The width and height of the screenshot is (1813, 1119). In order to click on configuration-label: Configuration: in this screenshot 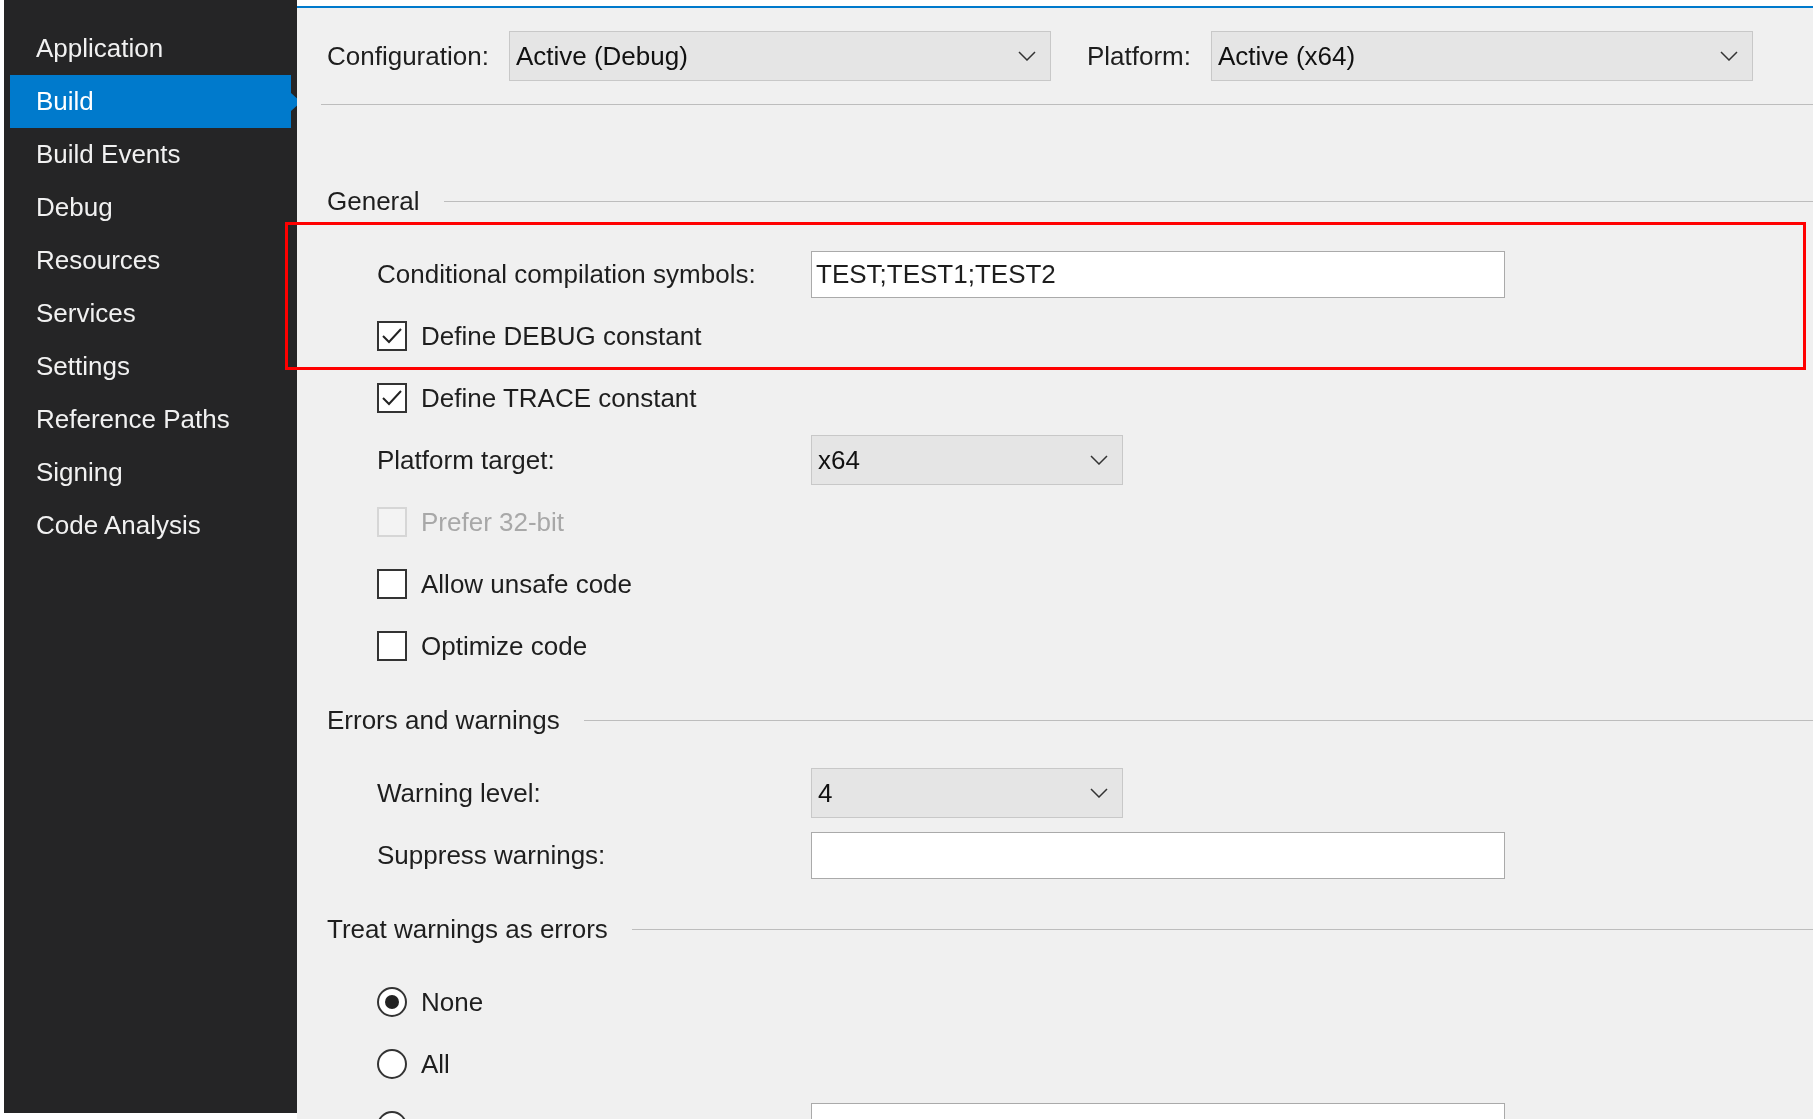, I will do `click(408, 56)`.